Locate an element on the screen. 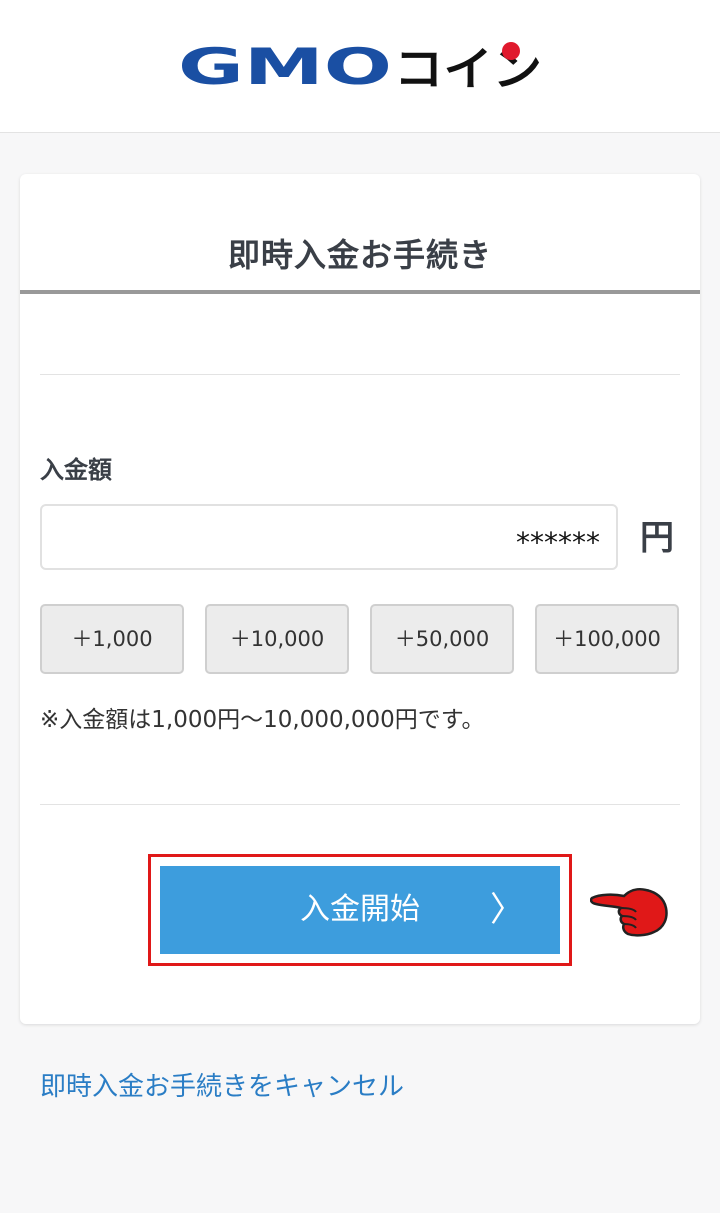 The height and width of the screenshot is (1213, 720). add-1000-button: ＋1,000 is located at coordinates (112, 639).